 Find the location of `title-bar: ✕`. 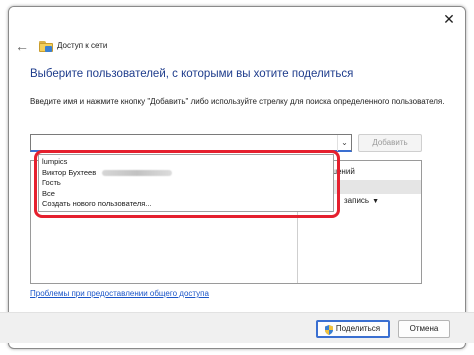

title-bar: ✕ is located at coordinates (237, 20).